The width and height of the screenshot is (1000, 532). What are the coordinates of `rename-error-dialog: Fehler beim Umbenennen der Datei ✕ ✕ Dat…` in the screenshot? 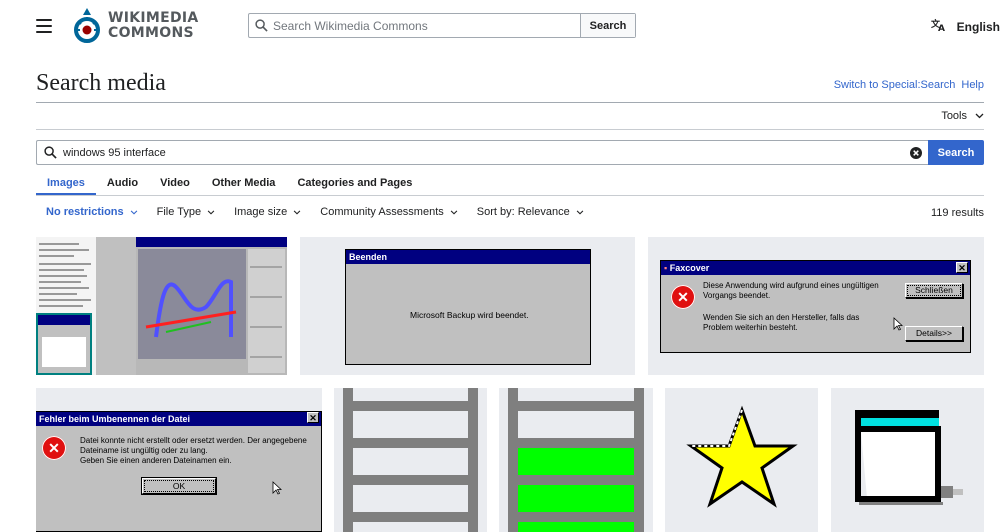 It's located at (179, 471).